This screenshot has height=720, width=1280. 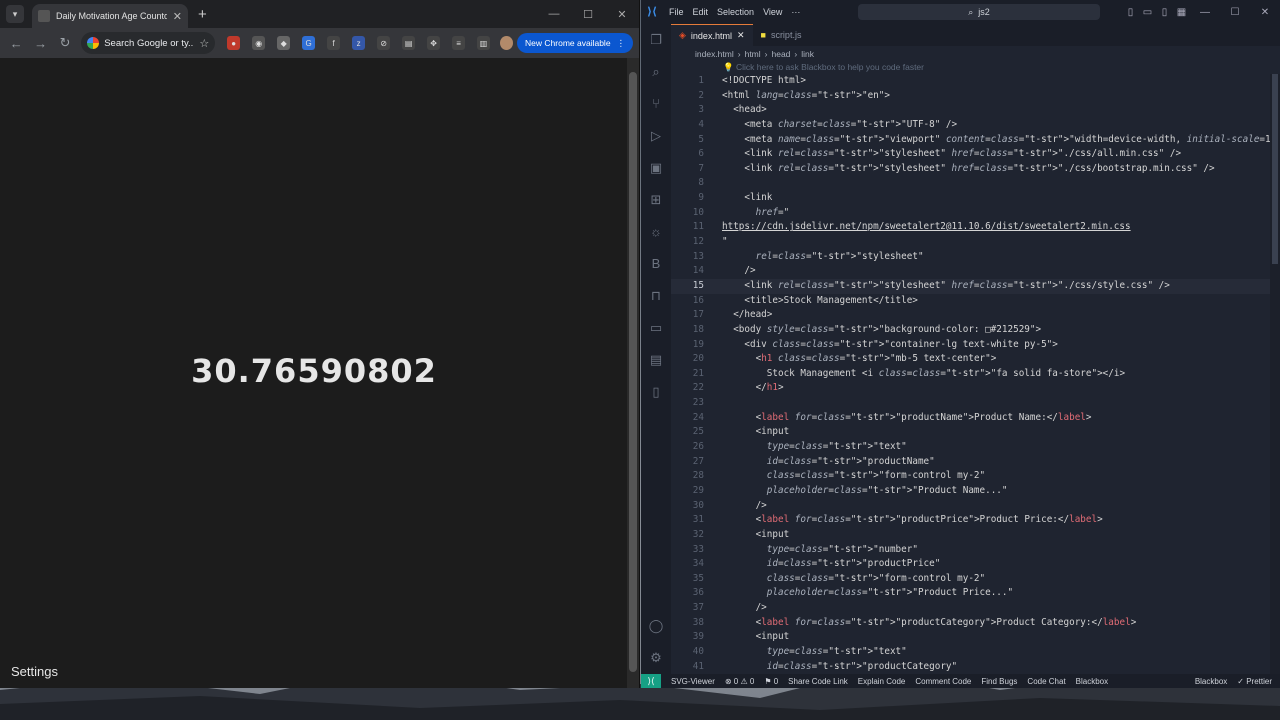 What do you see at coordinates (309, 43) in the screenshot?
I see `extension-translate-icon: G` at bounding box center [309, 43].